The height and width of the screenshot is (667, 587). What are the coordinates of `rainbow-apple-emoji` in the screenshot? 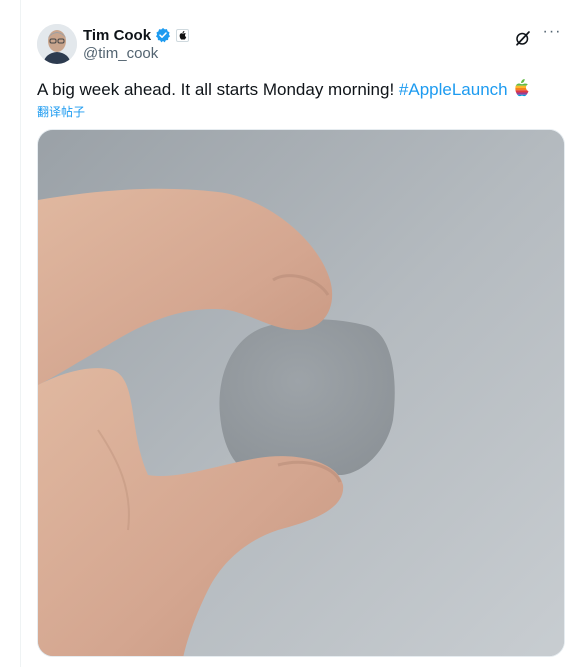 It's located at (522, 88).